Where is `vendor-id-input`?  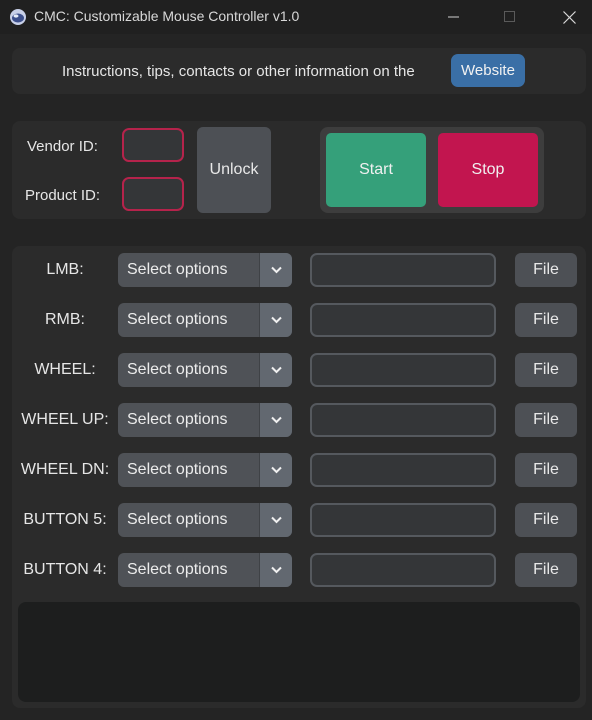
vendor-id-input is located at coordinates (153, 145).